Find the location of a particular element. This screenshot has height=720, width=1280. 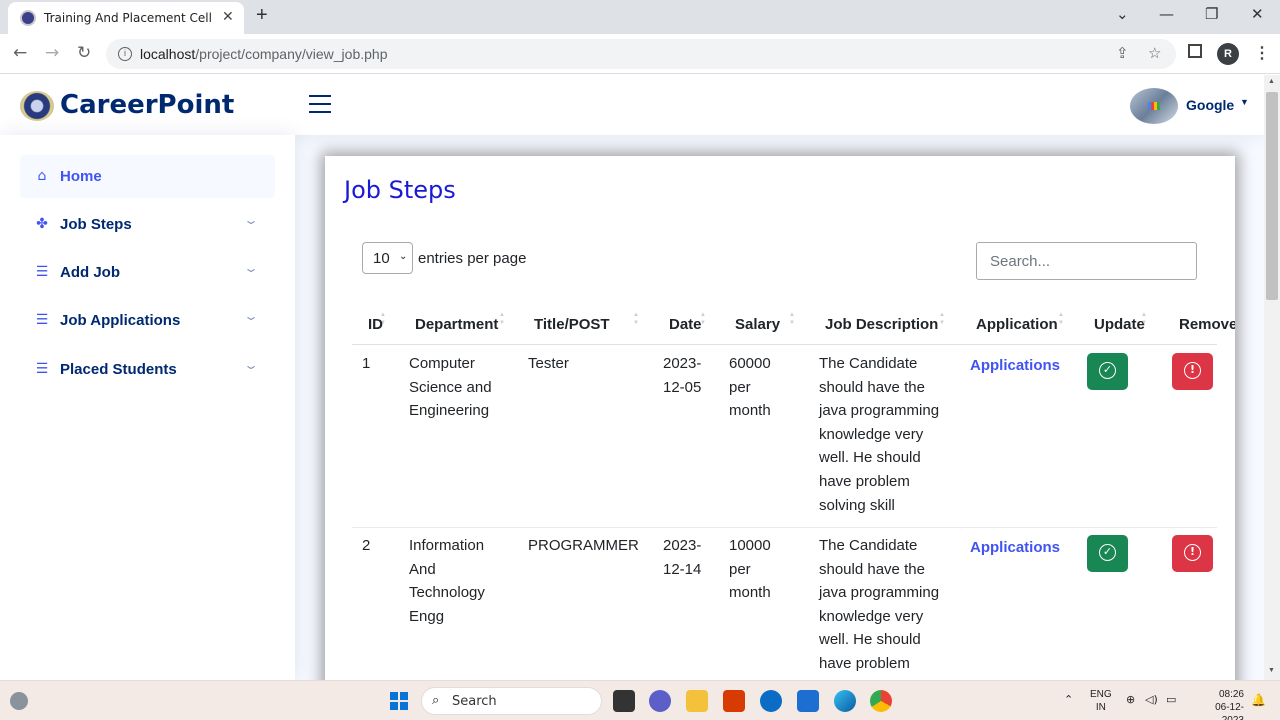

hamburger-menu-icon is located at coordinates (320, 104).